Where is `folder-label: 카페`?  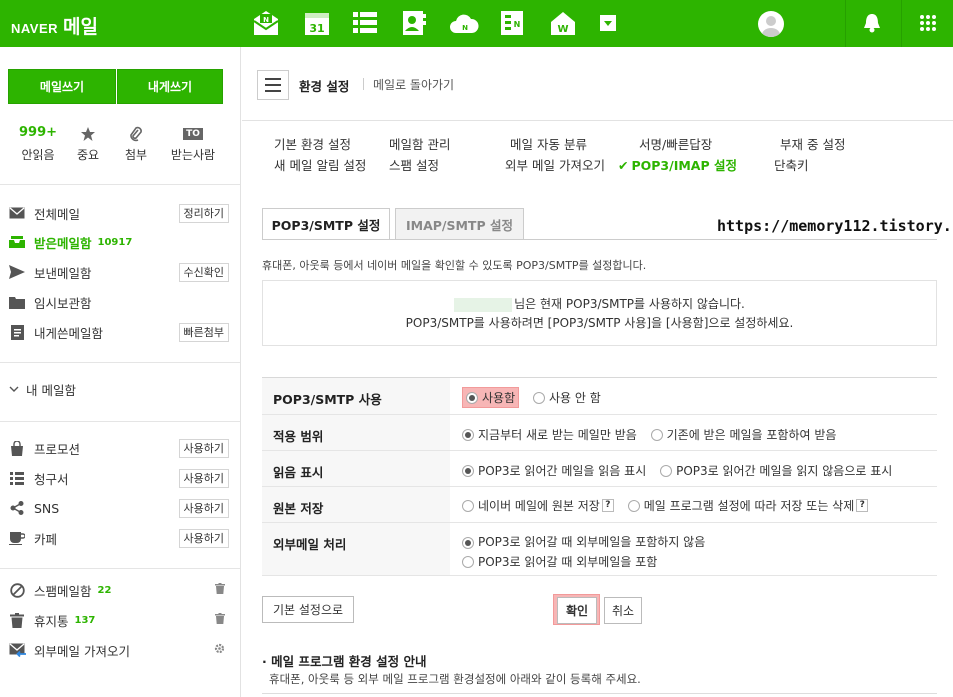
folder-label: 카페 is located at coordinates (46, 539).